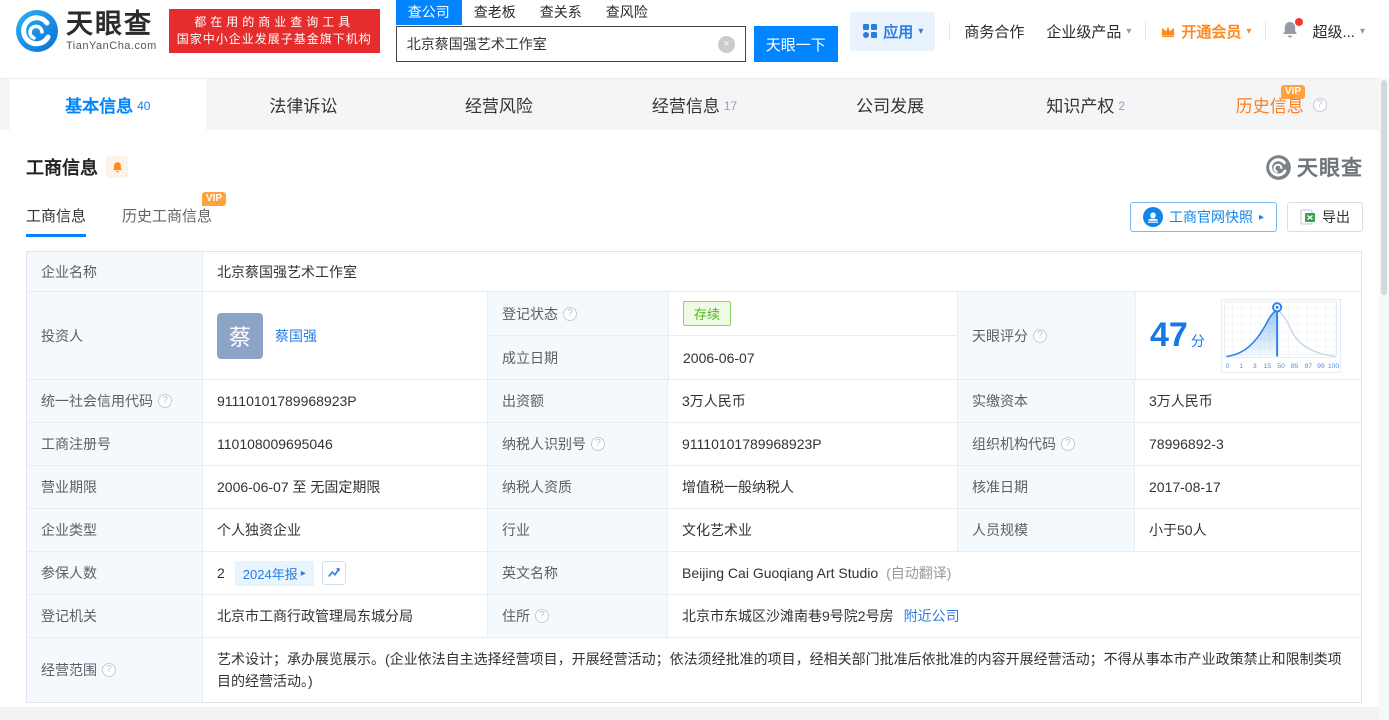 The height and width of the screenshot is (720, 1389). What do you see at coordinates (890, 104) in the screenshot?
I see `tab-company-development: 公司发展` at bounding box center [890, 104].